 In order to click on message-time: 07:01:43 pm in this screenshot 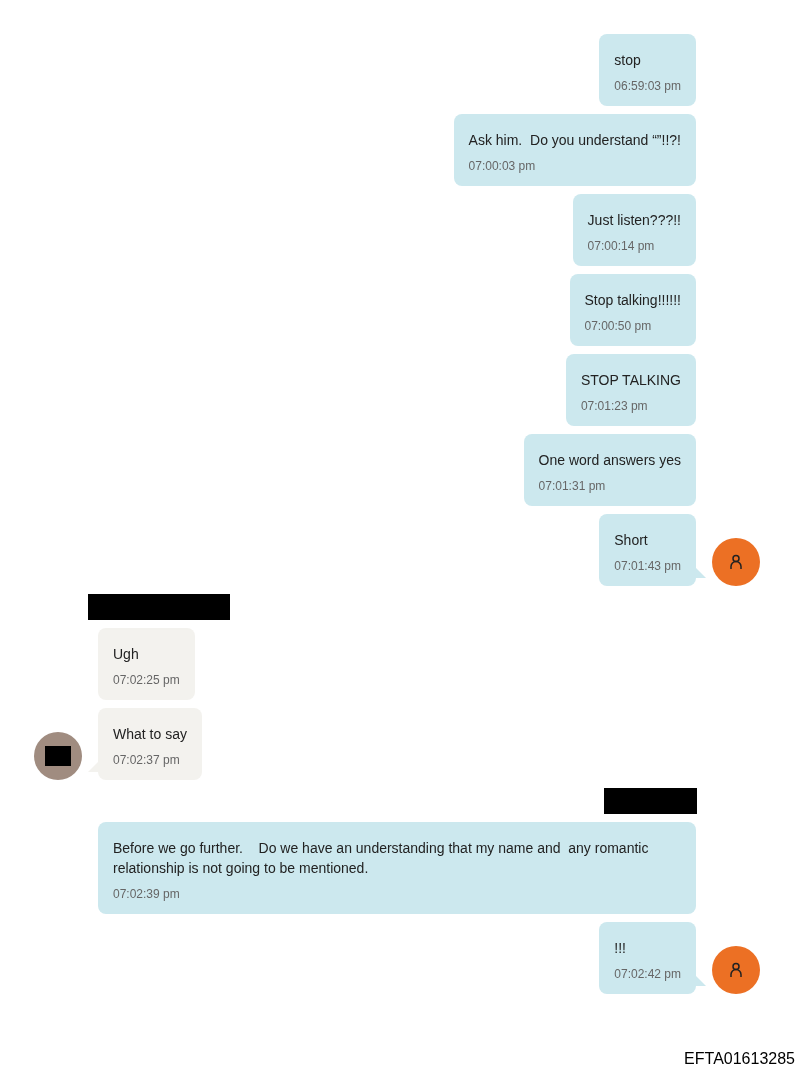, I will do `click(647, 566)`.